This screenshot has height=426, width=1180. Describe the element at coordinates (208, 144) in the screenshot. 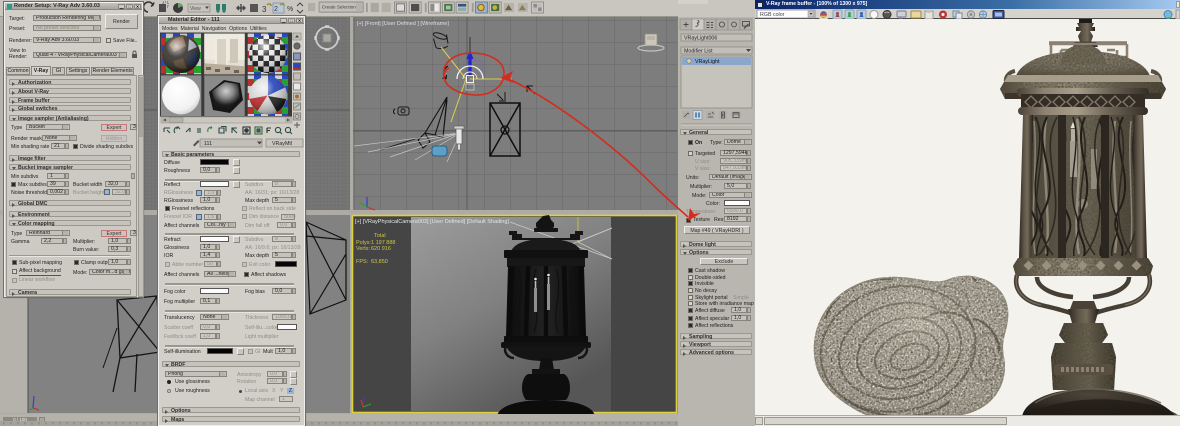

I see `svg-text: 111` at that location.